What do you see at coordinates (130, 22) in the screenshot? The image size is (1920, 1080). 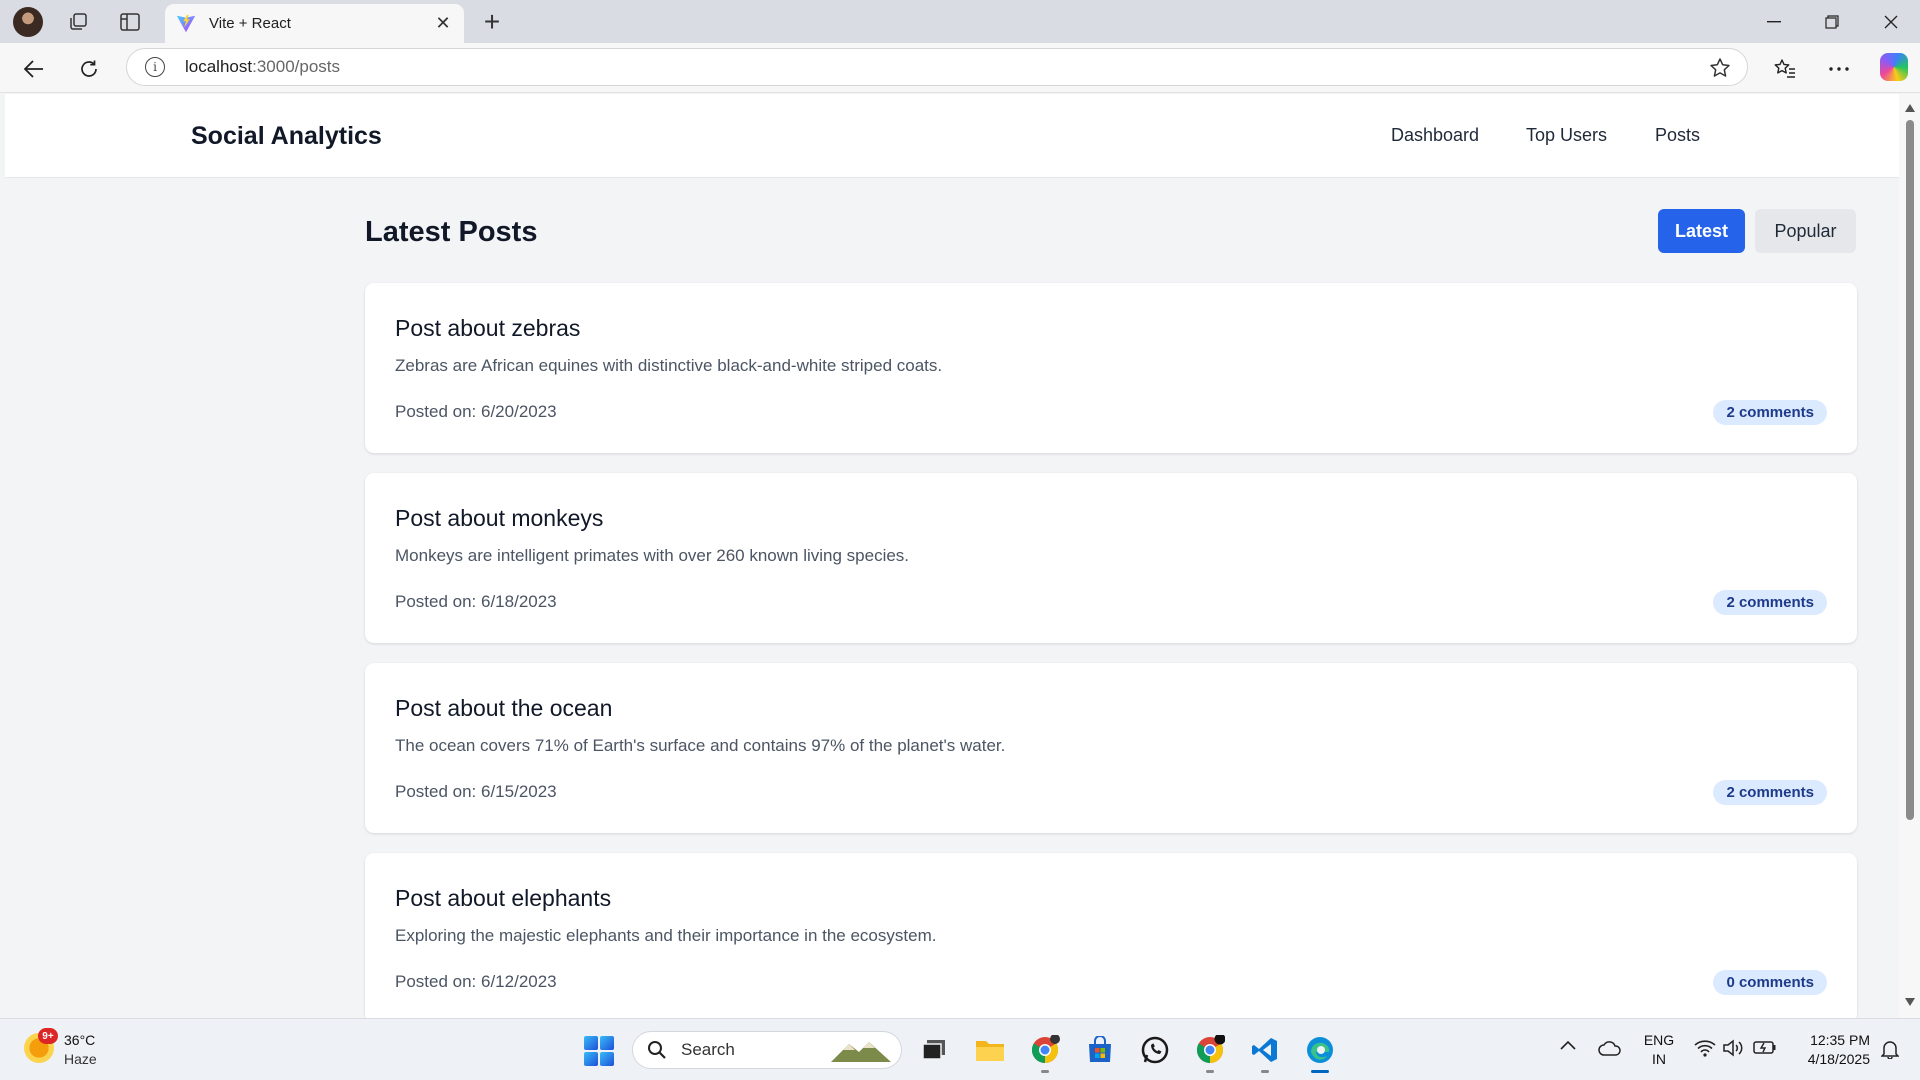 I see `vertical-tabs-icon` at bounding box center [130, 22].